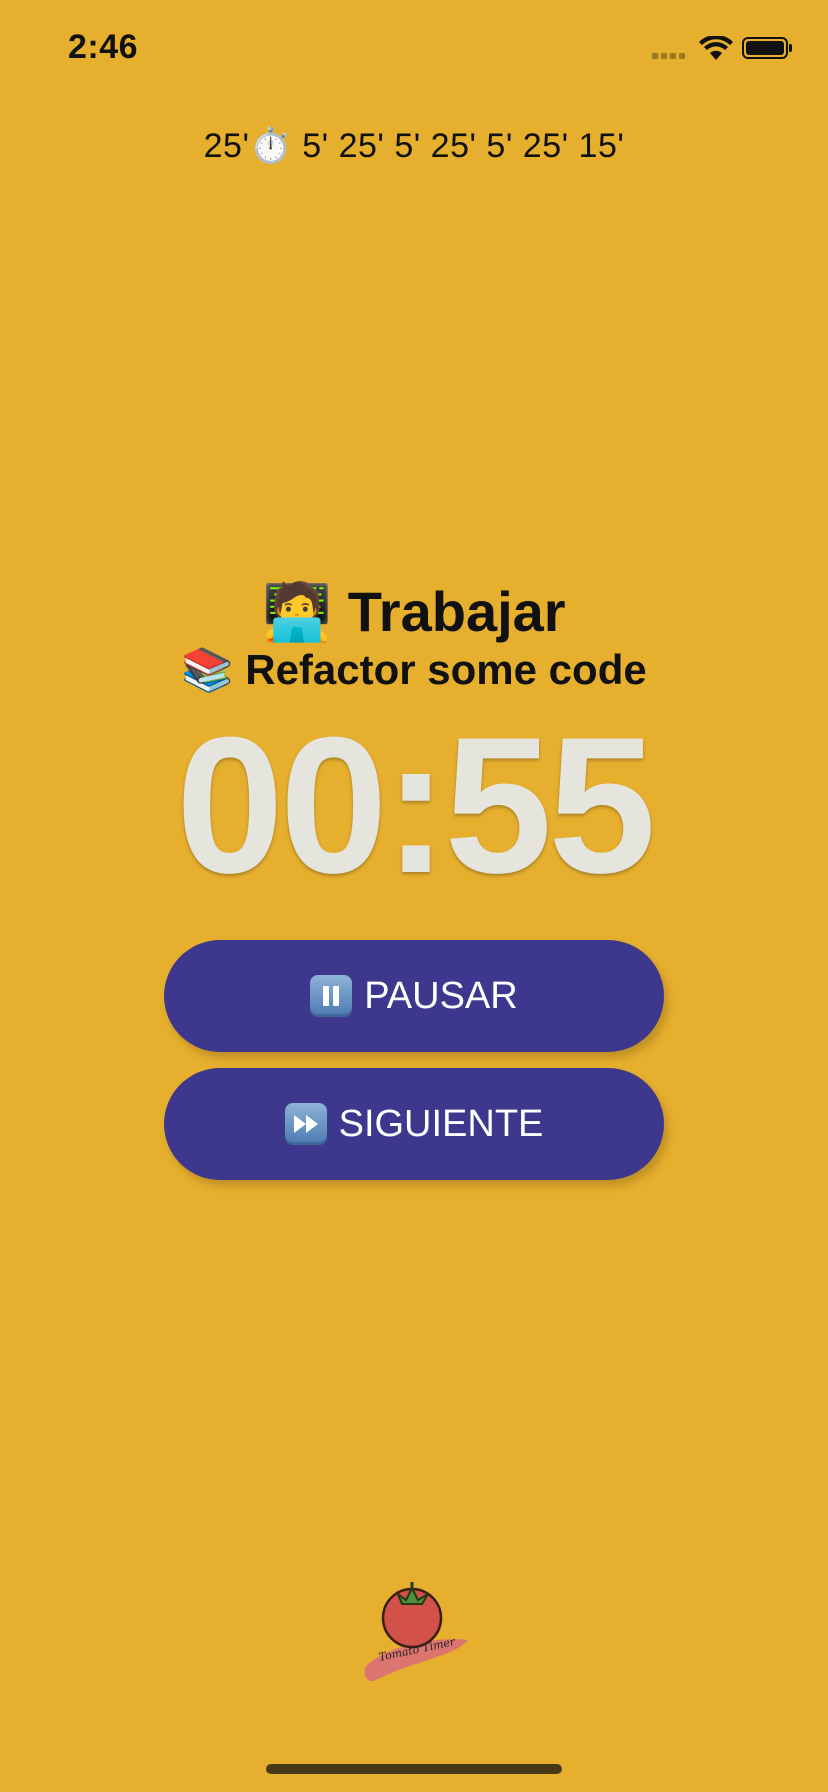 The height and width of the screenshot is (1792, 828). I want to click on task-block: 🧑‍💻 Trabajar 📚 Refactor some code, so click(414, 638).